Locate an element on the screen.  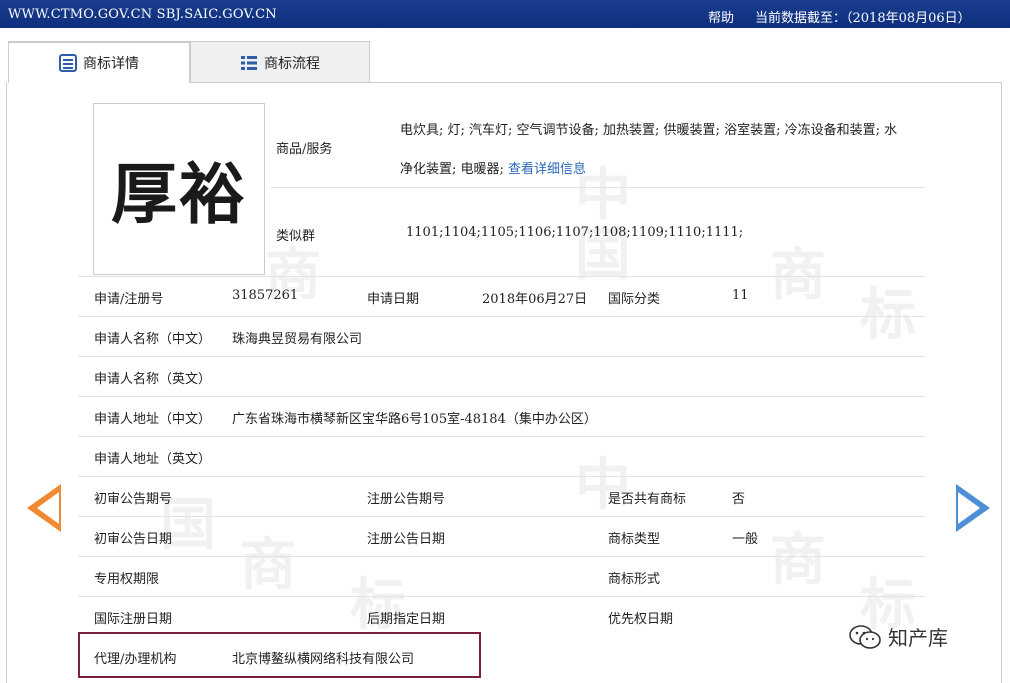
agent-value: 北京博鳌纵横网络科技有限公司 is located at coordinates (323, 659).